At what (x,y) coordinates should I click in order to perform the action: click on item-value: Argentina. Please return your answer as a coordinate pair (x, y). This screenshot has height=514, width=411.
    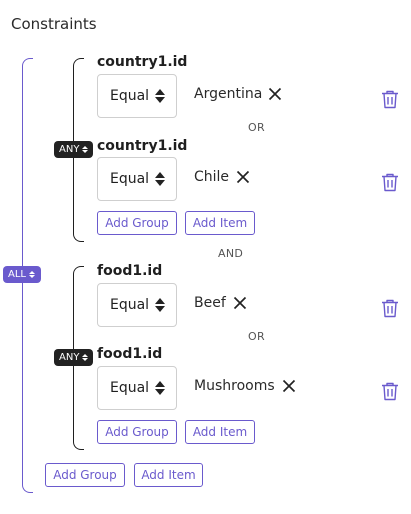
    Looking at the image, I should click on (228, 94).